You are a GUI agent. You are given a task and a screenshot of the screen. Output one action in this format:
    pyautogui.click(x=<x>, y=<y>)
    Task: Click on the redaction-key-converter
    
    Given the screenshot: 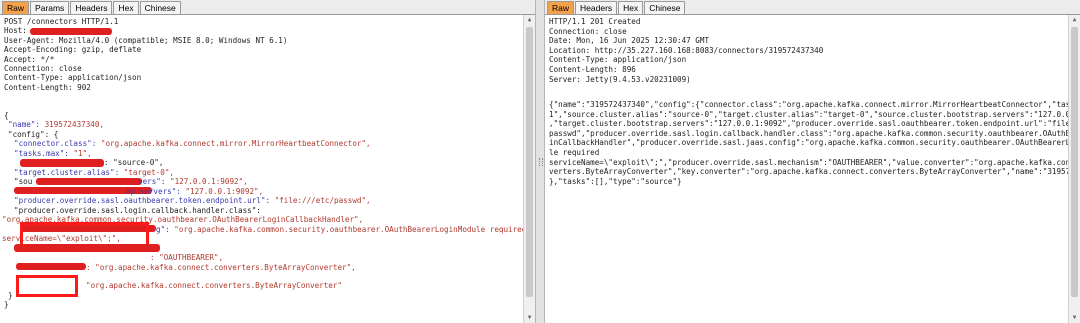 What is the action you would take?
    pyautogui.click(x=51, y=266)
    